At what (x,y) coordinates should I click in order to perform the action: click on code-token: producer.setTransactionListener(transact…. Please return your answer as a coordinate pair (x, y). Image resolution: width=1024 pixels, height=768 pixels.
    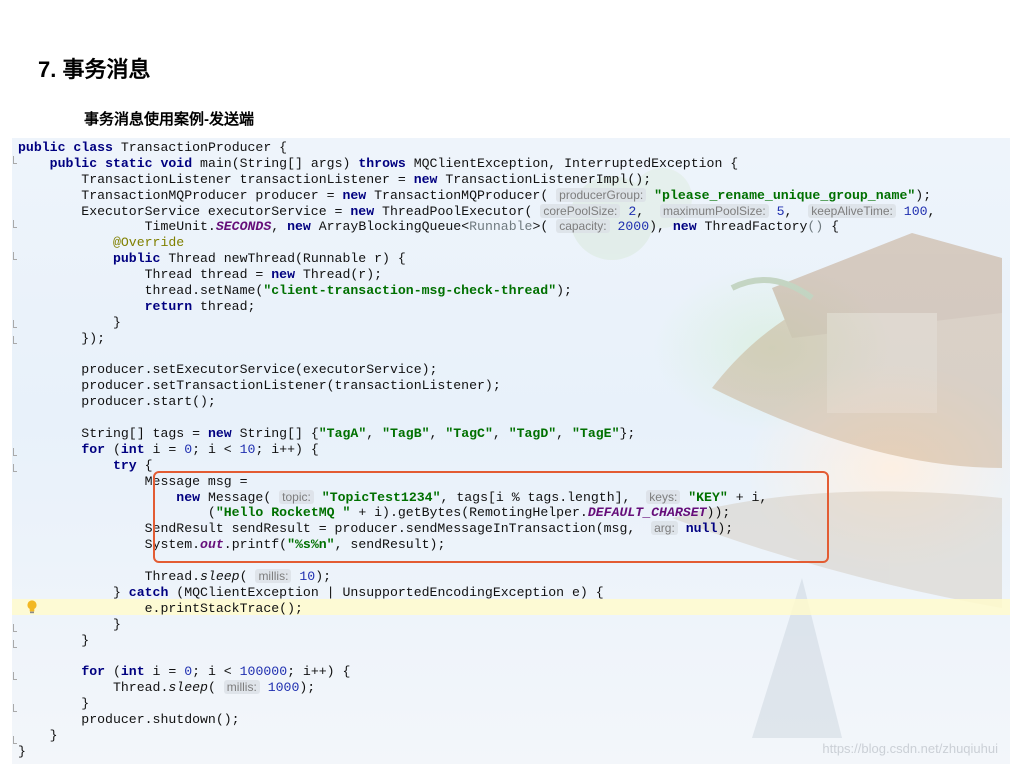
    Looking at the image, I should click on (259, 386).